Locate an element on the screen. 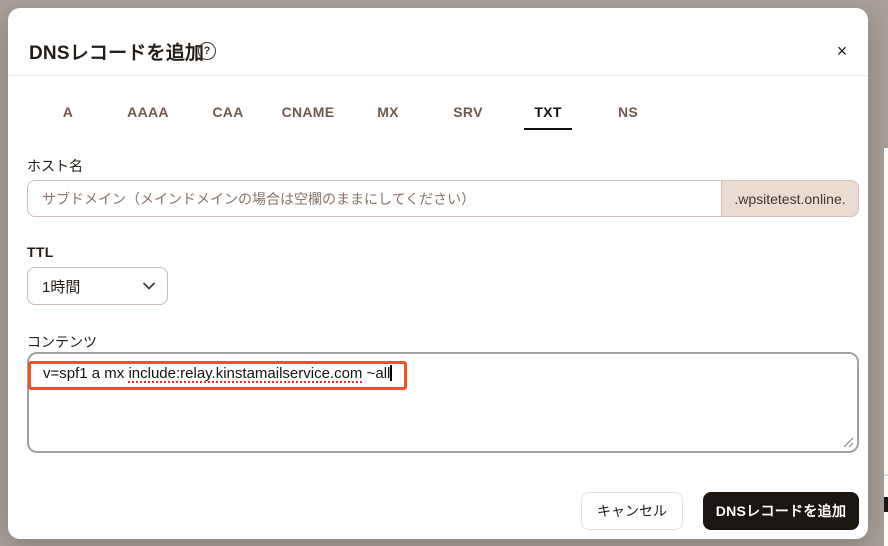 The width and height of the screenshot is (888, 546). dialog-footer: キャンセル DNSレコードを追加 is located at coordinates (720, 511).